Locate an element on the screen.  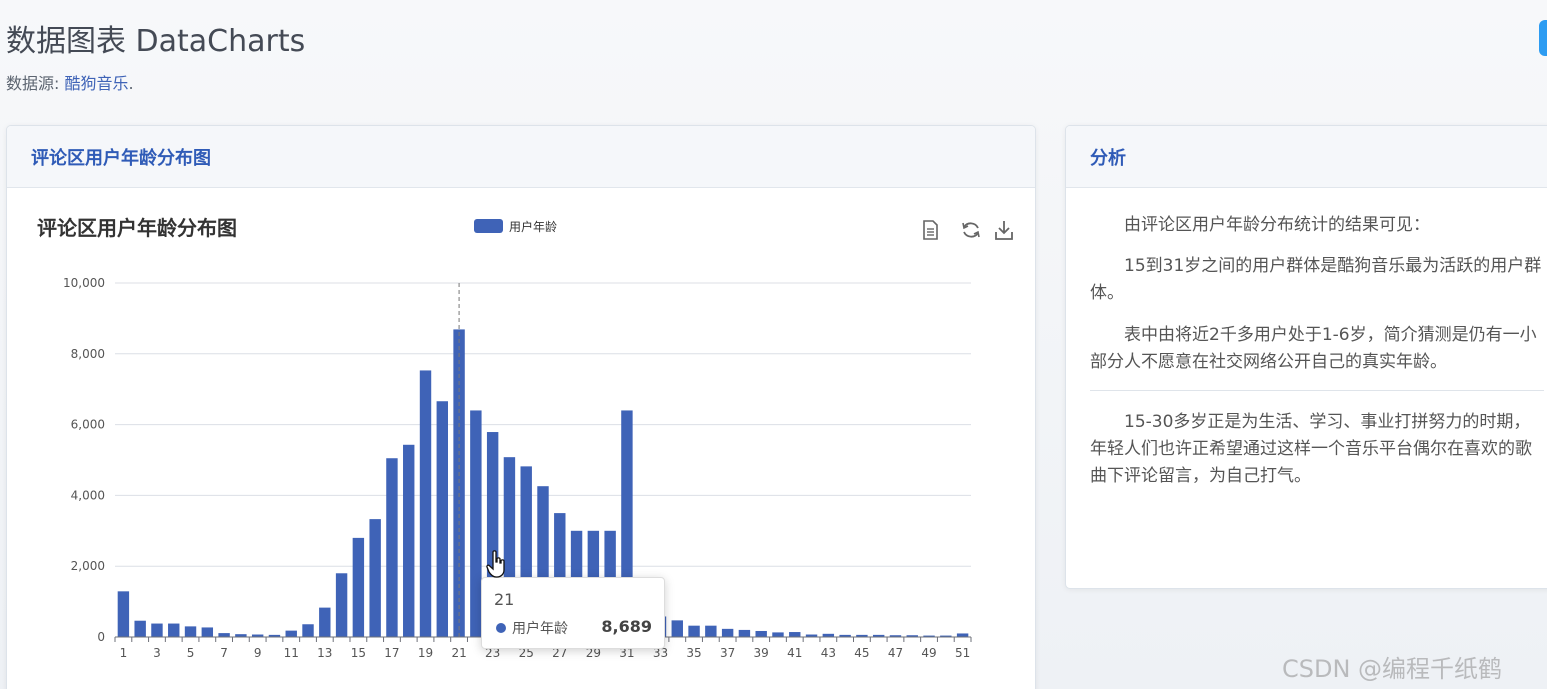
tooltip-category: 21 is located at coordinates (504, 599).